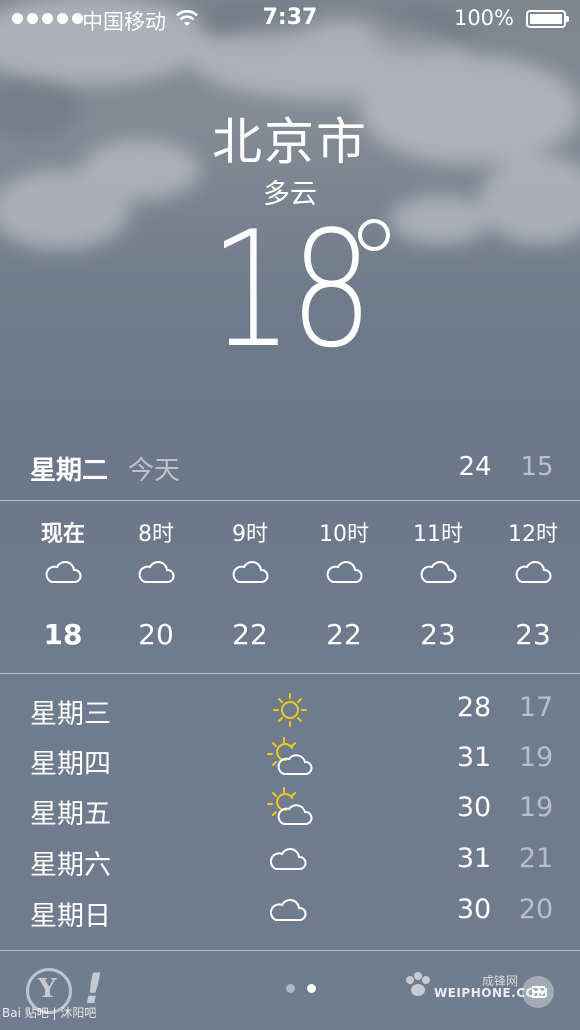 The height and width of the screenshot is (1030, 580). I want to click on today-low: 15, so click(537, 467).